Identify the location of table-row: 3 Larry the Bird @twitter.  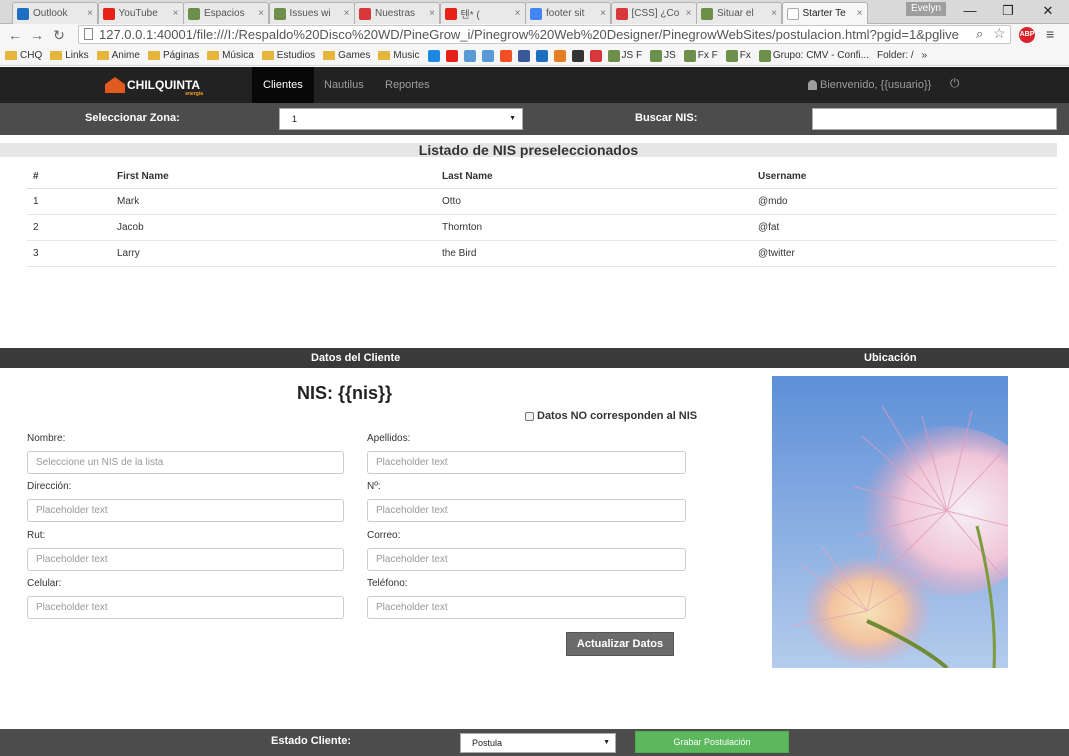
(542, 253).